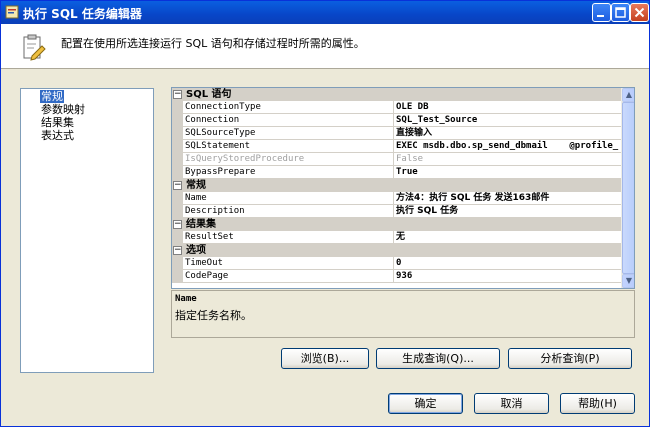 The image size is (650, 427). What do you see at coordinates (396, 224) in the screenshot?
I see `category-result-set: − 结果集` at bounding box center [396, 224].